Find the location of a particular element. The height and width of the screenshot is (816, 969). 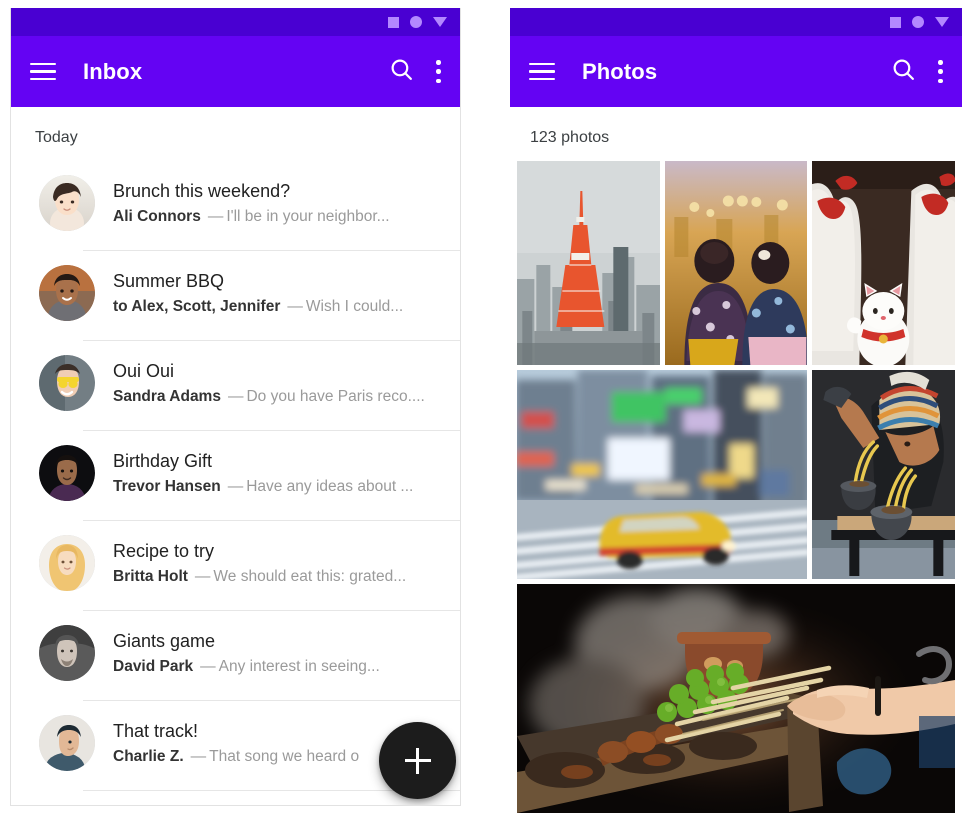

photo-man-eating-ramen is located at coordinates (883, 474).